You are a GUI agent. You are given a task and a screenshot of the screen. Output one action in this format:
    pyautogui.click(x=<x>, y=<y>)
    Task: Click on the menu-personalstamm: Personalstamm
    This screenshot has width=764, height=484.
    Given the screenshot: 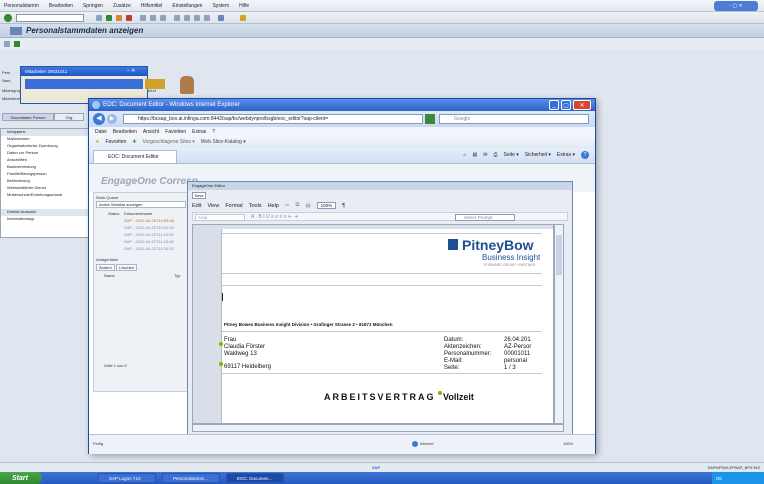 What is the action you would take?
    pyautogui.click(x=21, y=6)
    